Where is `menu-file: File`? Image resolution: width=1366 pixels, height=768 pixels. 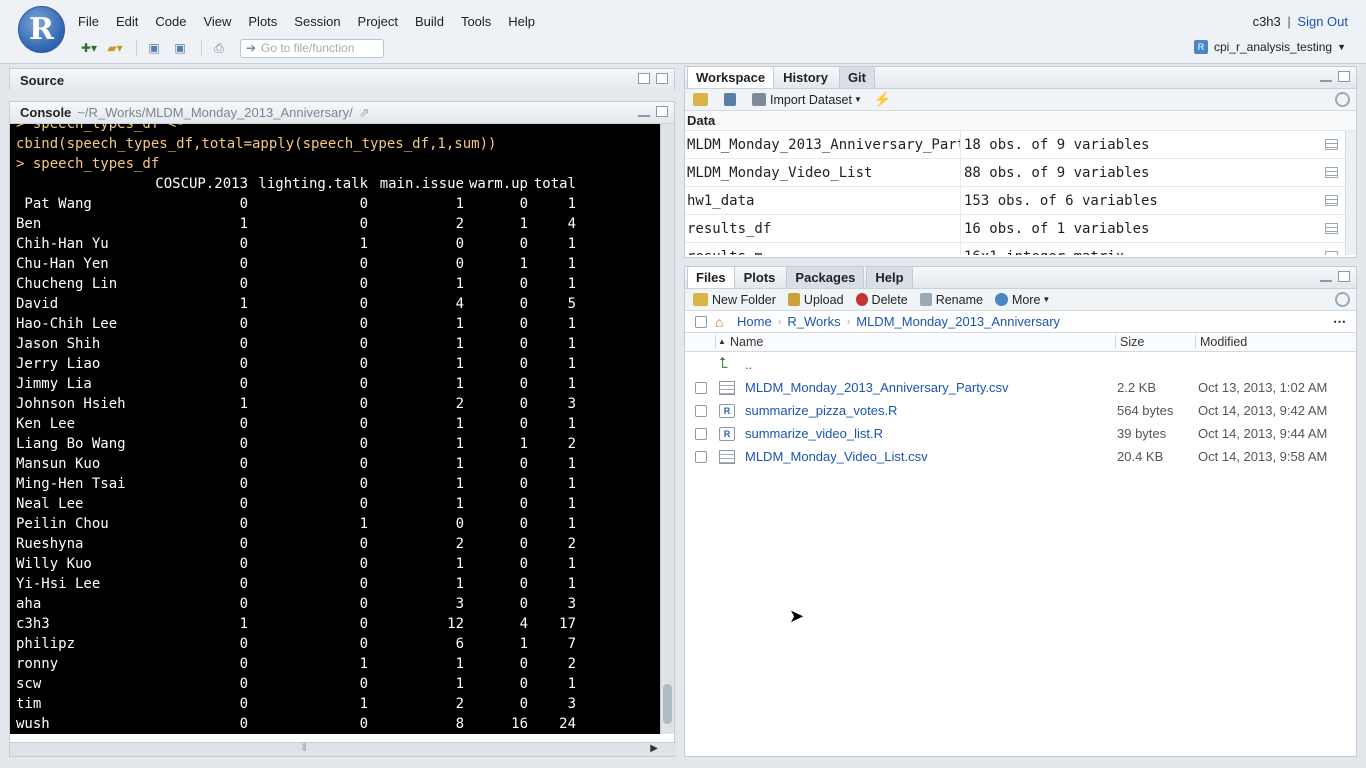 menu-file: File is located at coordinates (94, 21).